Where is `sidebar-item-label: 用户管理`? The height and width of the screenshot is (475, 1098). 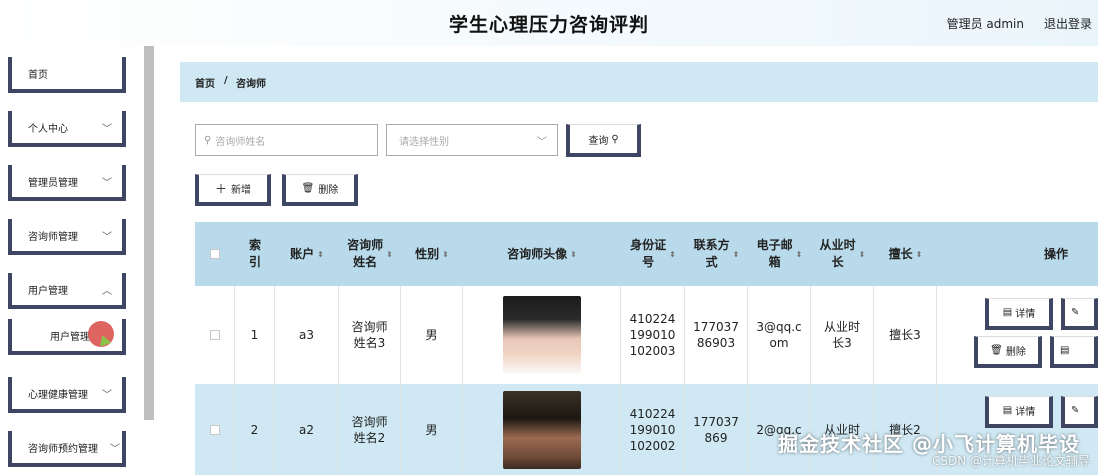 sidebar-item-label: 用户管理 is located at coordinates (48, 291).